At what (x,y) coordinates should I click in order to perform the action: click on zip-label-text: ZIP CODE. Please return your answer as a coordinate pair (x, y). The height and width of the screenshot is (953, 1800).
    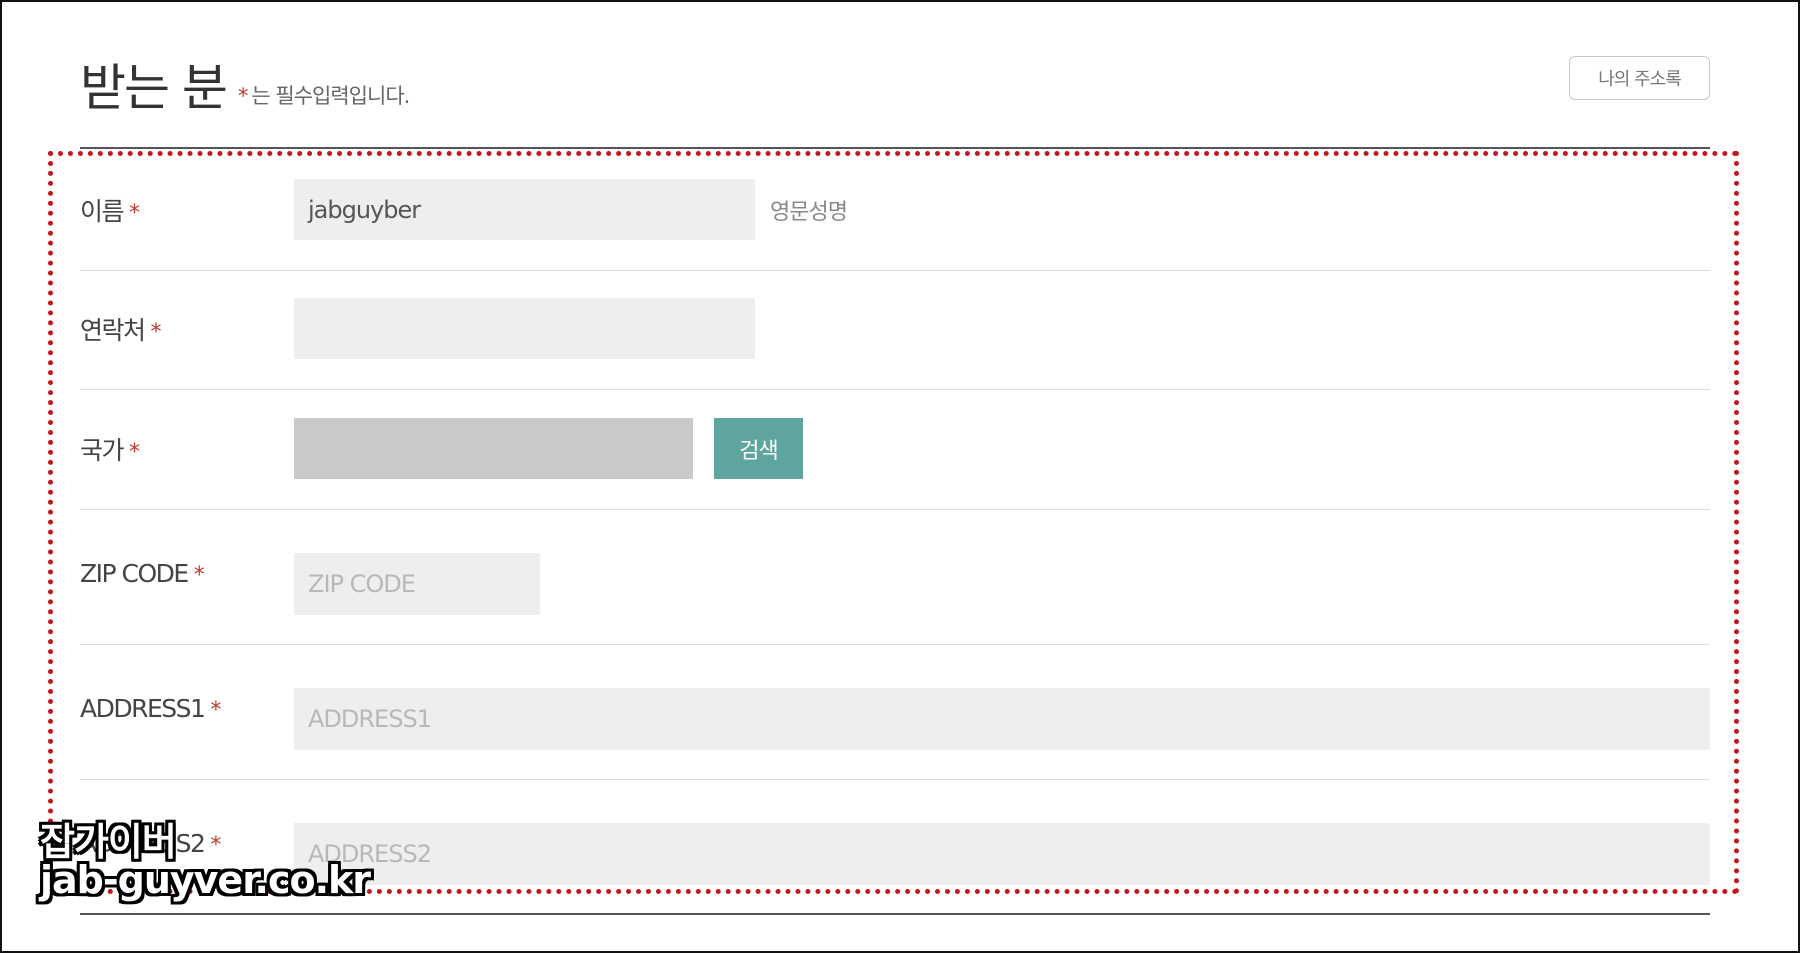
    Looking at the image, I should click on (134, 573).